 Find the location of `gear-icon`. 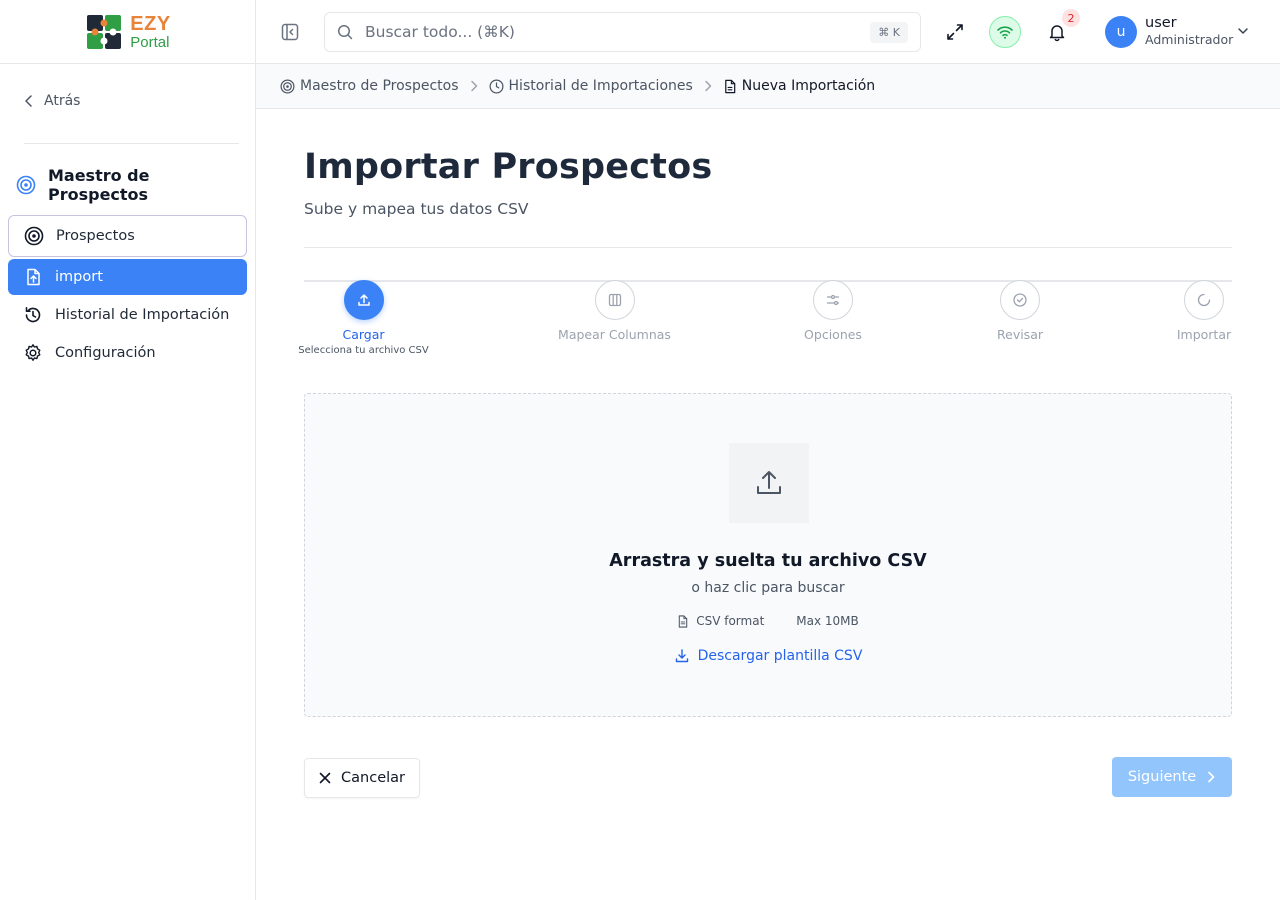

gear-icon is located at coordinates (33, 352).